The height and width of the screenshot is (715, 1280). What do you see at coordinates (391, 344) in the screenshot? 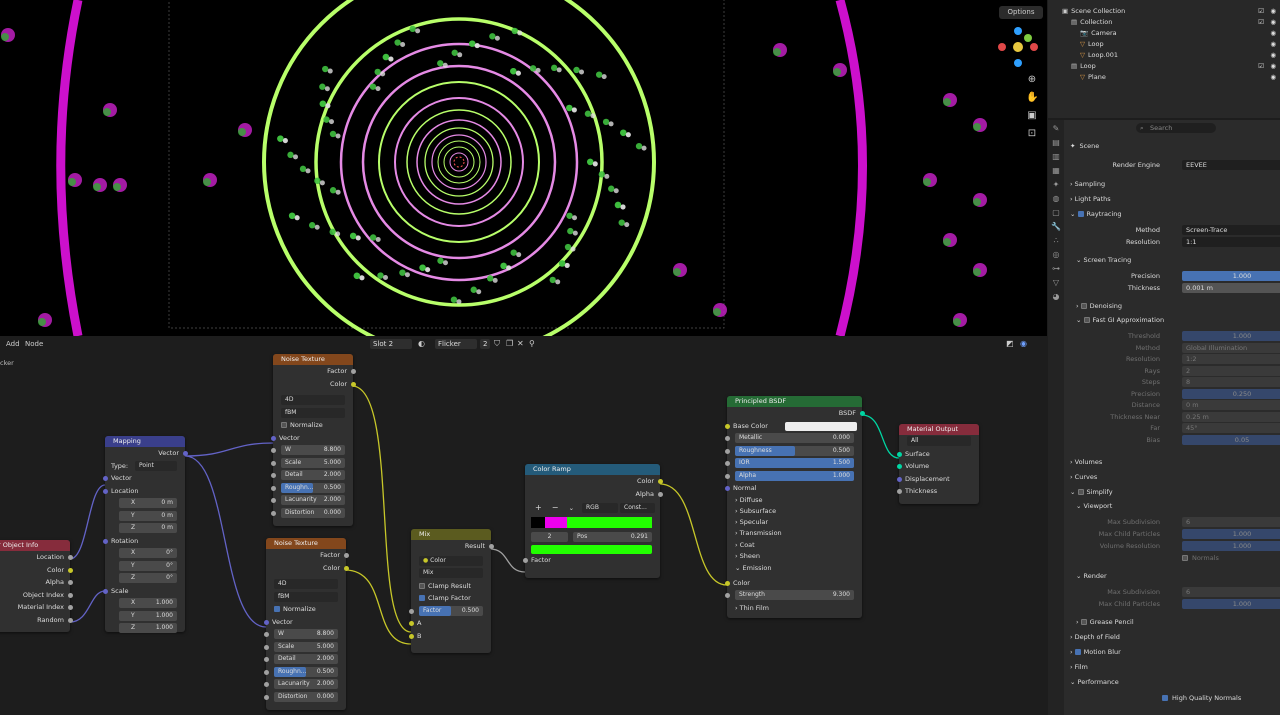
I see `slot-select: Slot 2` at bounding box center [391, 344].